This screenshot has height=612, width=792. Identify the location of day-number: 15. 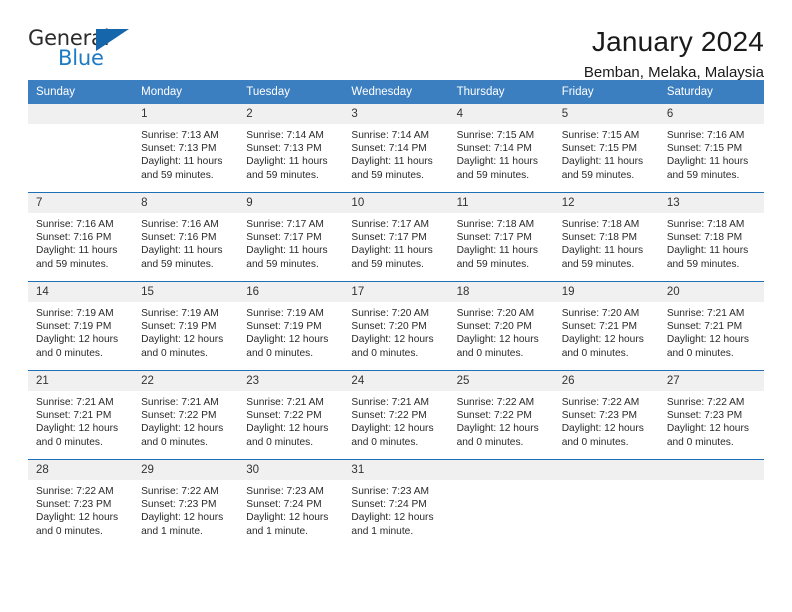
(186, 292).